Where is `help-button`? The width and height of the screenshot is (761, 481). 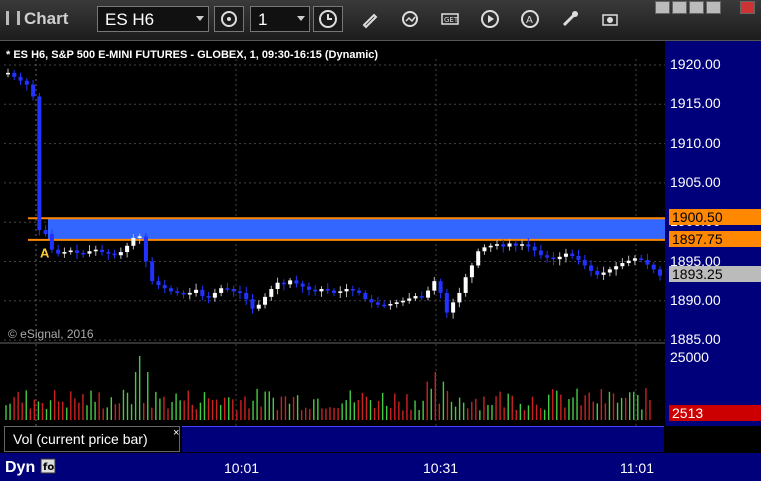
help-button is located at coordinates (662, 7).